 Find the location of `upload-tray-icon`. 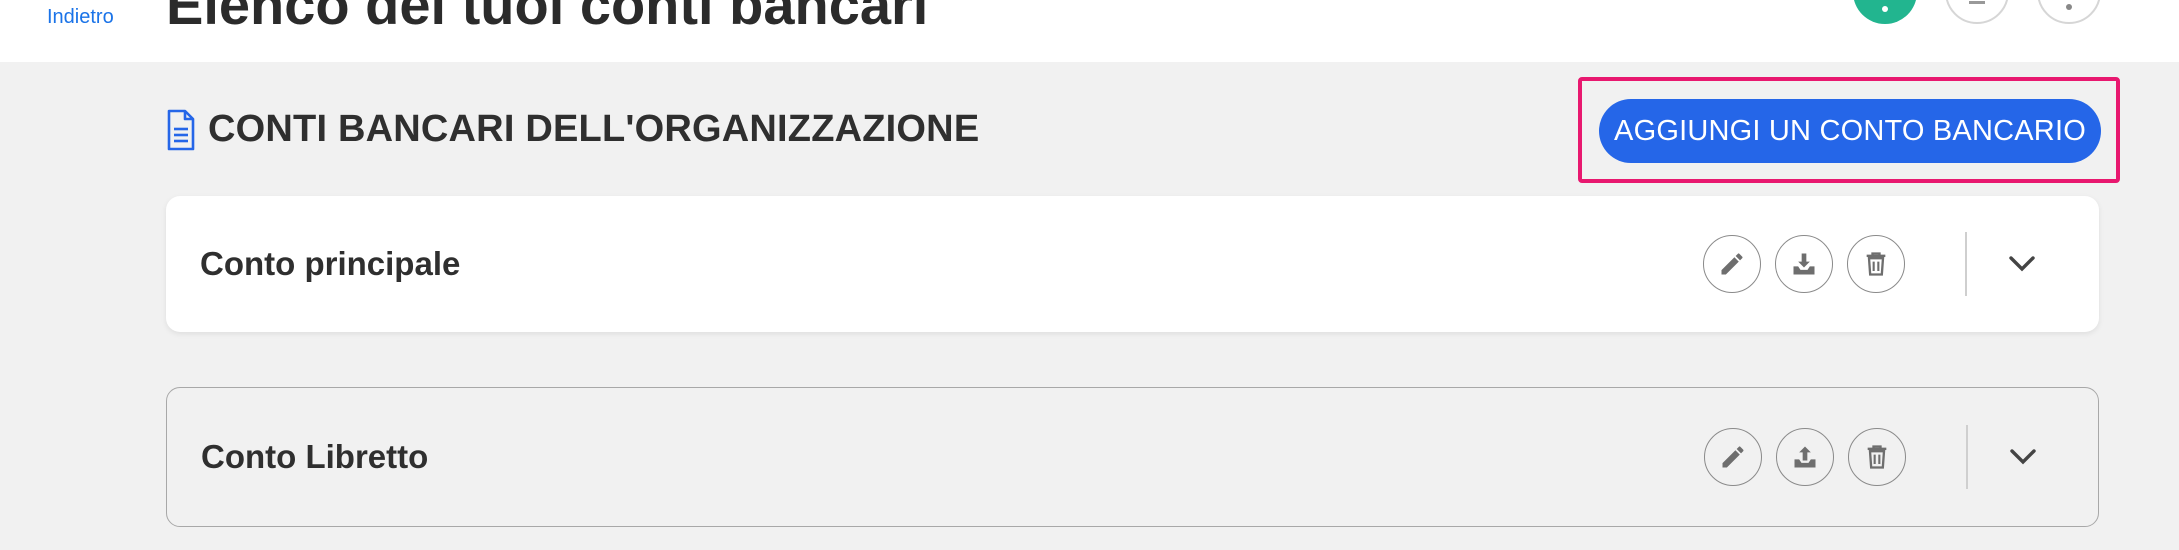

upload-tray-icon is located at coordinates (1805, 457).